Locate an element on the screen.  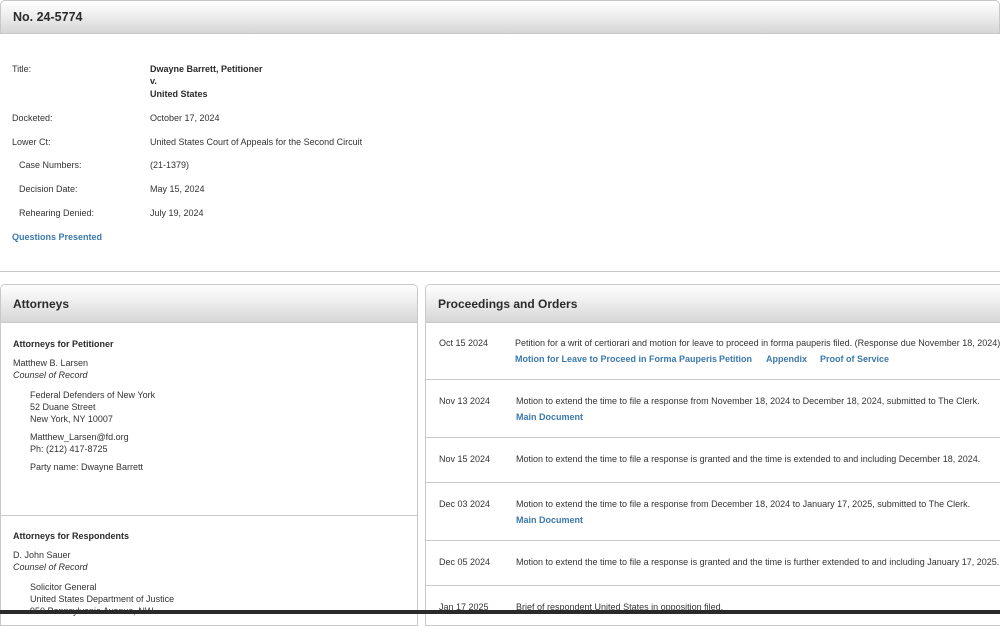
rehearing-value: July 19, 2024 is located at coordinates (177, 213).